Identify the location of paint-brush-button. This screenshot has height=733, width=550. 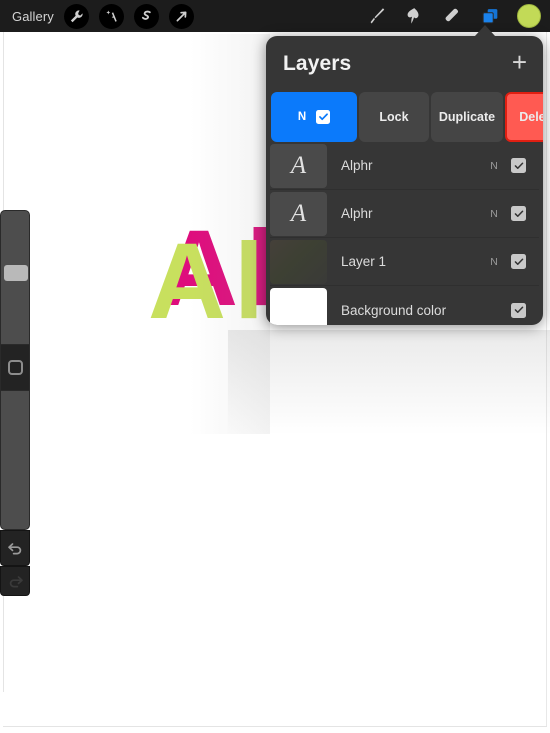
(376, 16).